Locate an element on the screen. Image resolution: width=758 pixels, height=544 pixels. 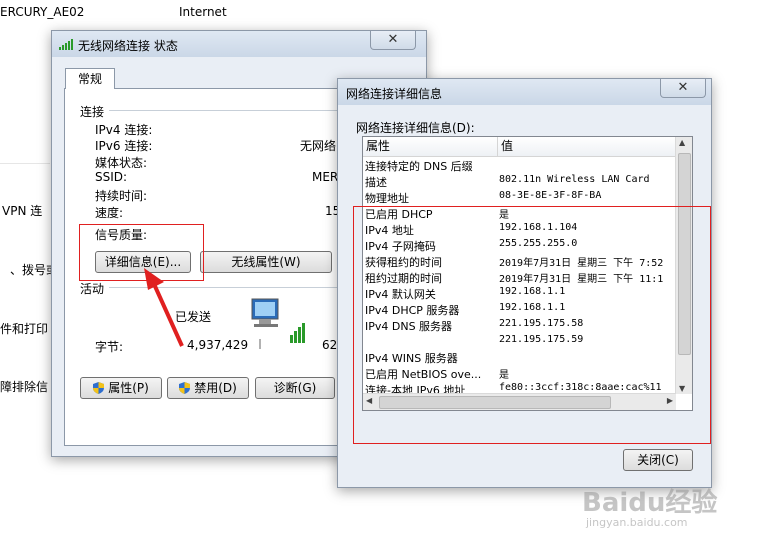
network-computers-icon is located at coordinates (278, 323).